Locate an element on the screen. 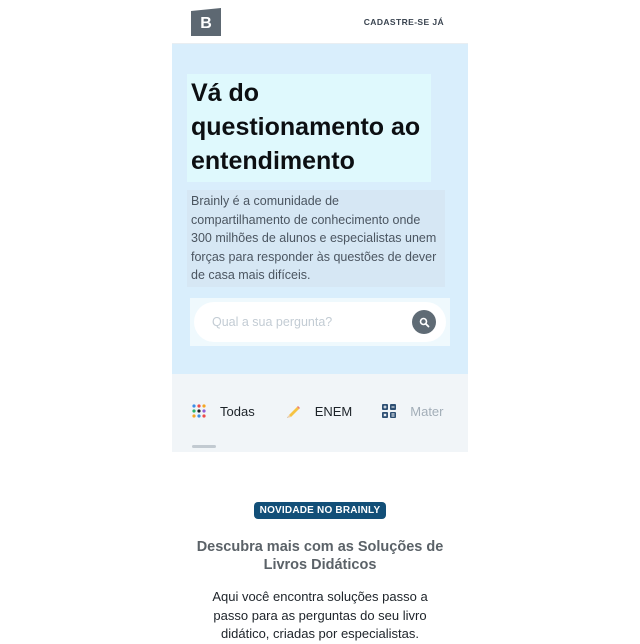 This screenshot has height=644, width=640. search-bar is located at coordinates (320, 322).